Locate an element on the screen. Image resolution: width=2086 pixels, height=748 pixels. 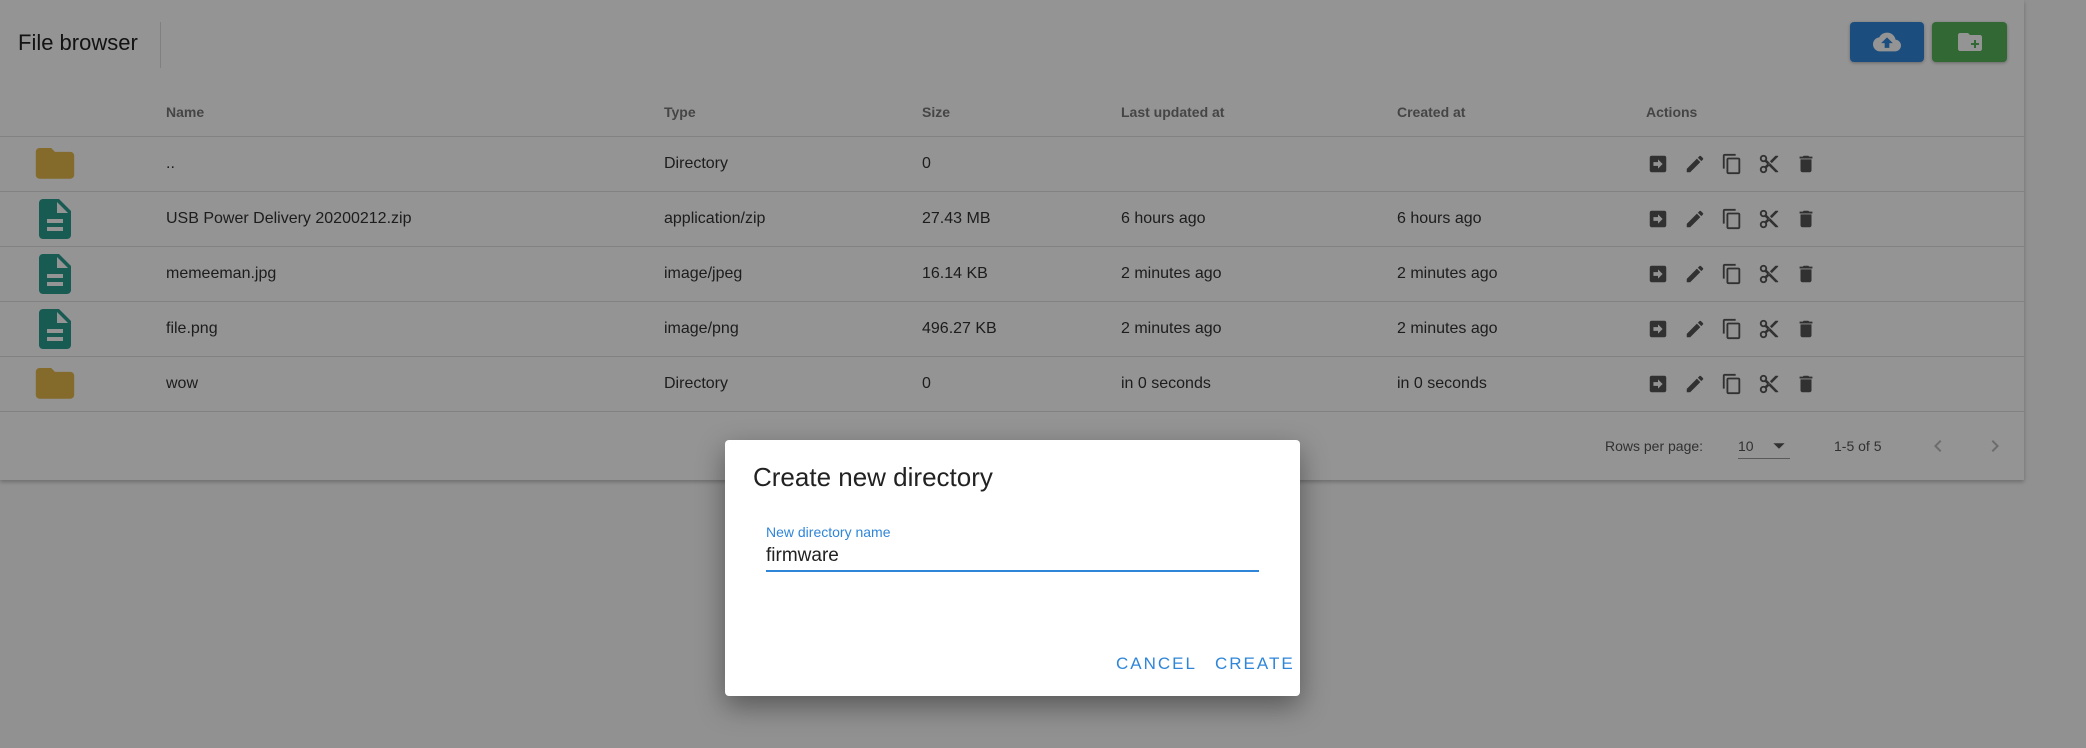
directory-name-label: New directory name is located at coordinates (828, 532).